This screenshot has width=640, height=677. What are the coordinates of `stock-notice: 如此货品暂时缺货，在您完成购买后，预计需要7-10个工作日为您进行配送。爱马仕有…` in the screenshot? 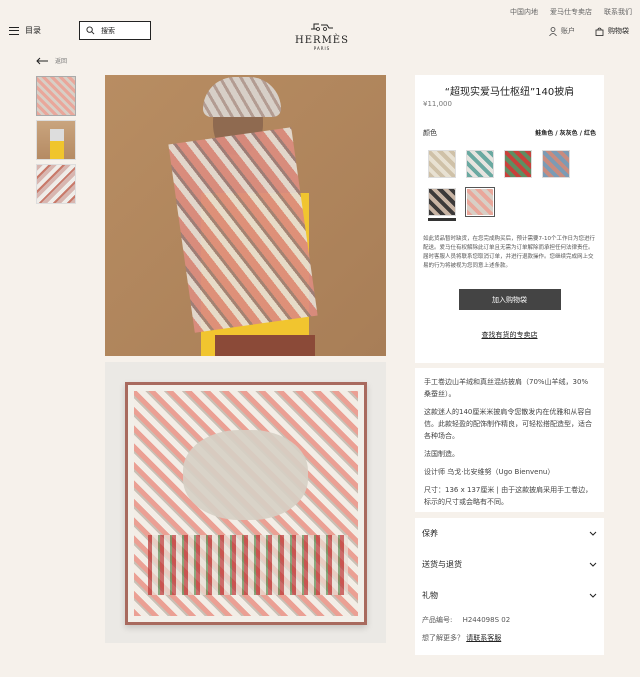 It's located at (509, 252).